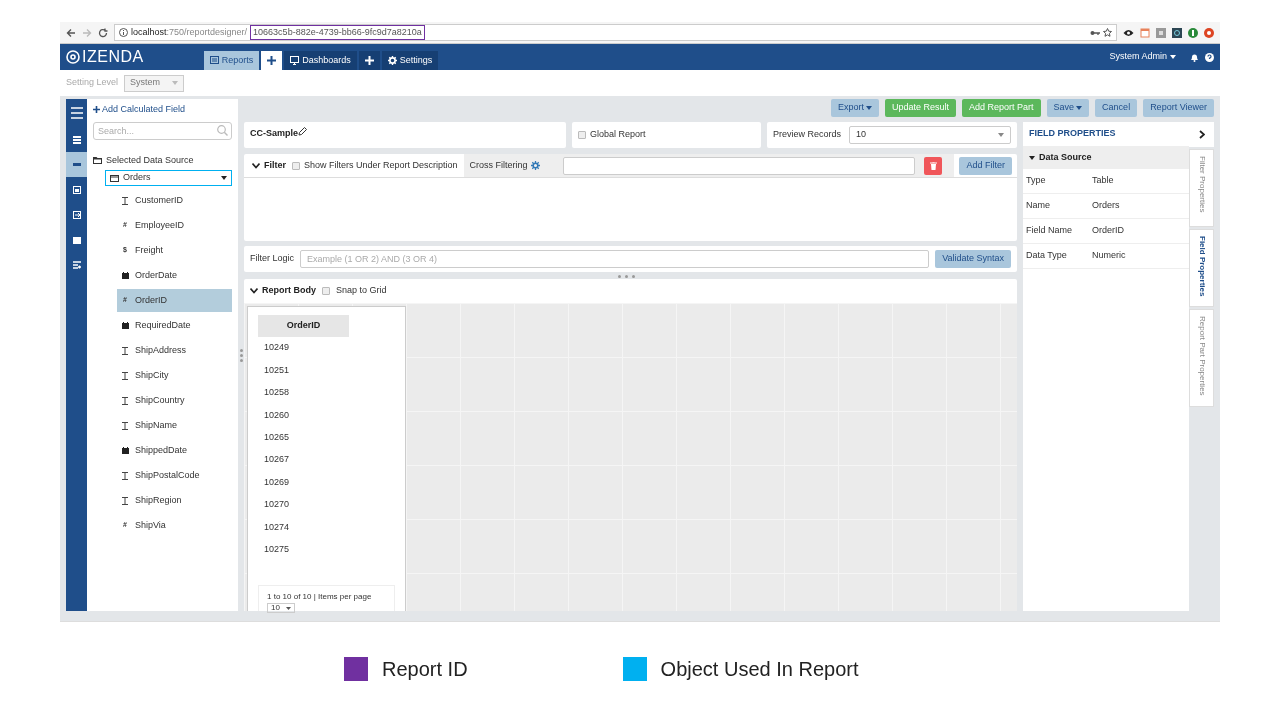  I want to click on add-calculated-field-link: Add Calculated Field, so click(162, 110).